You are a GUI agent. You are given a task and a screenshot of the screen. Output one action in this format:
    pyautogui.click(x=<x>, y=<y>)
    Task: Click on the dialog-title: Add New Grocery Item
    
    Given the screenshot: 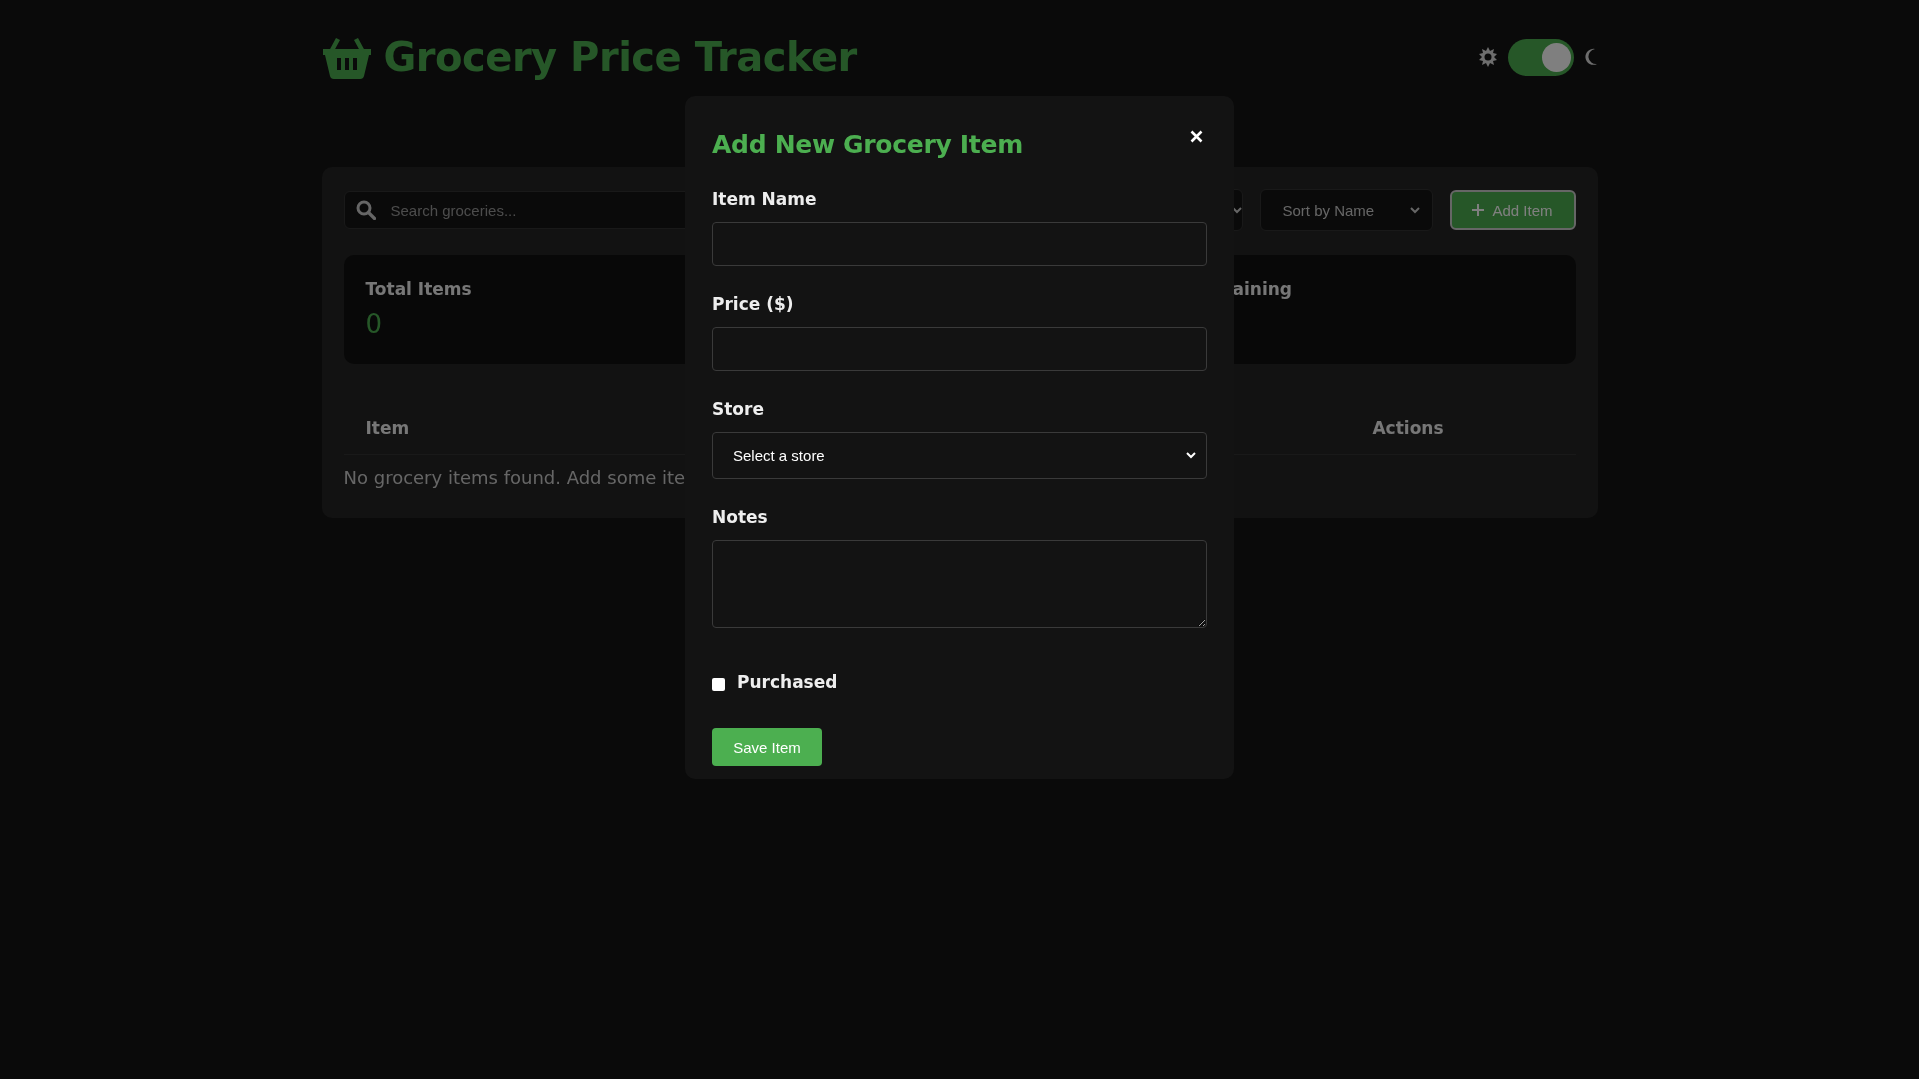 What is the action you would take?
    pyautogui.click(x=867, y=144)
    